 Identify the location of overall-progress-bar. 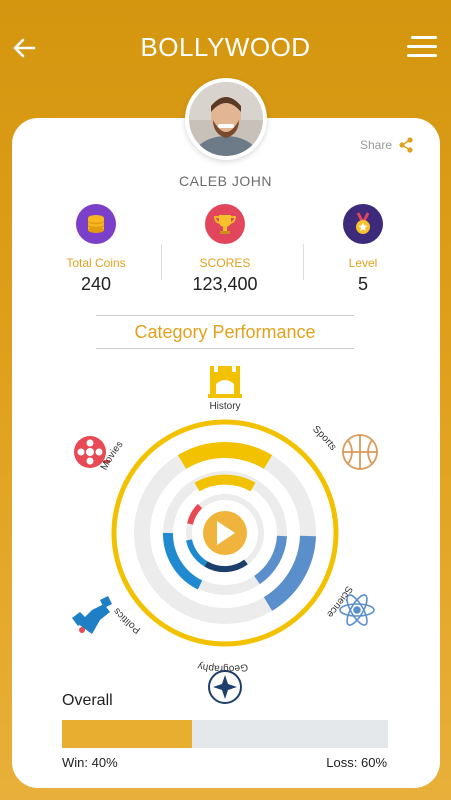
(225, 734).